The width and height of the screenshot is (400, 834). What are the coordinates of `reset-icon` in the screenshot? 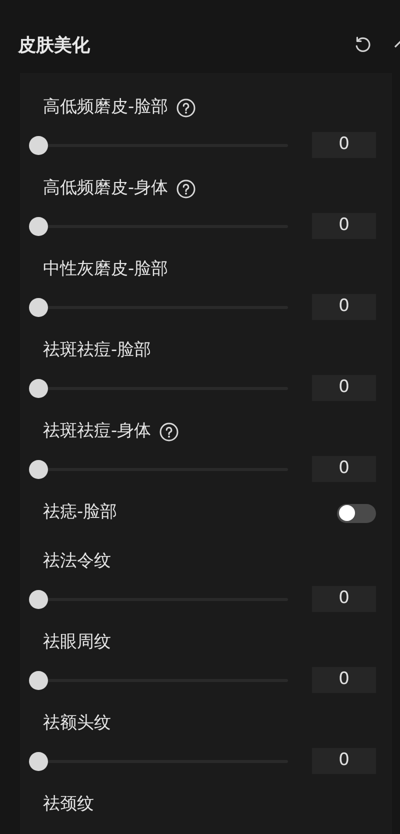 It's located at (363, 45).